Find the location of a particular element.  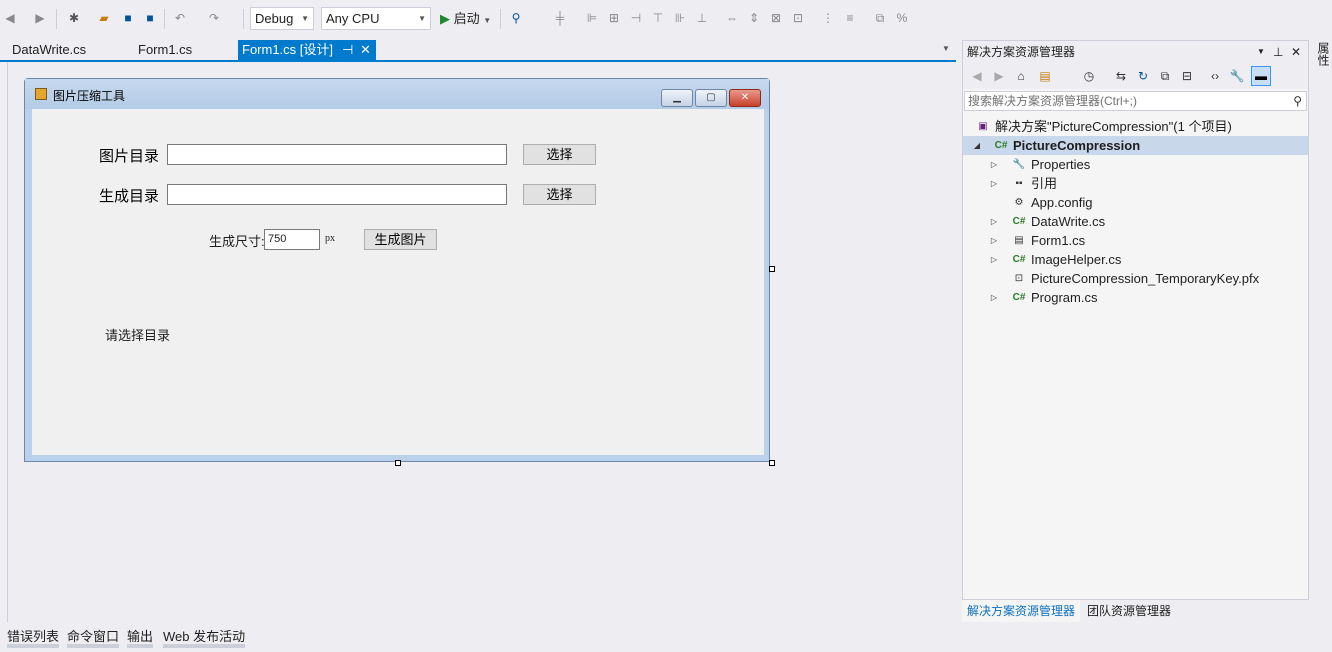

pin-icon: ⊥ is located at coordinates (1278, 52).